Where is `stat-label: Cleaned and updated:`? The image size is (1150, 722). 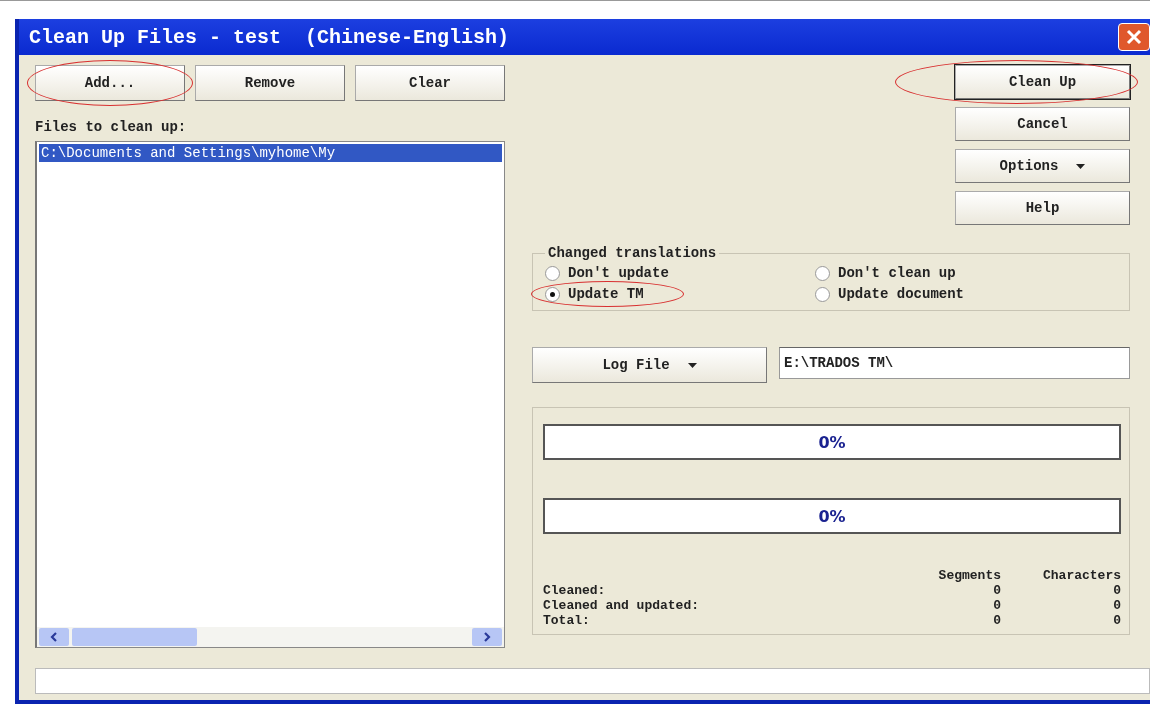
stat-label: Cleaned and updated: is located at coordinates (622, 605).